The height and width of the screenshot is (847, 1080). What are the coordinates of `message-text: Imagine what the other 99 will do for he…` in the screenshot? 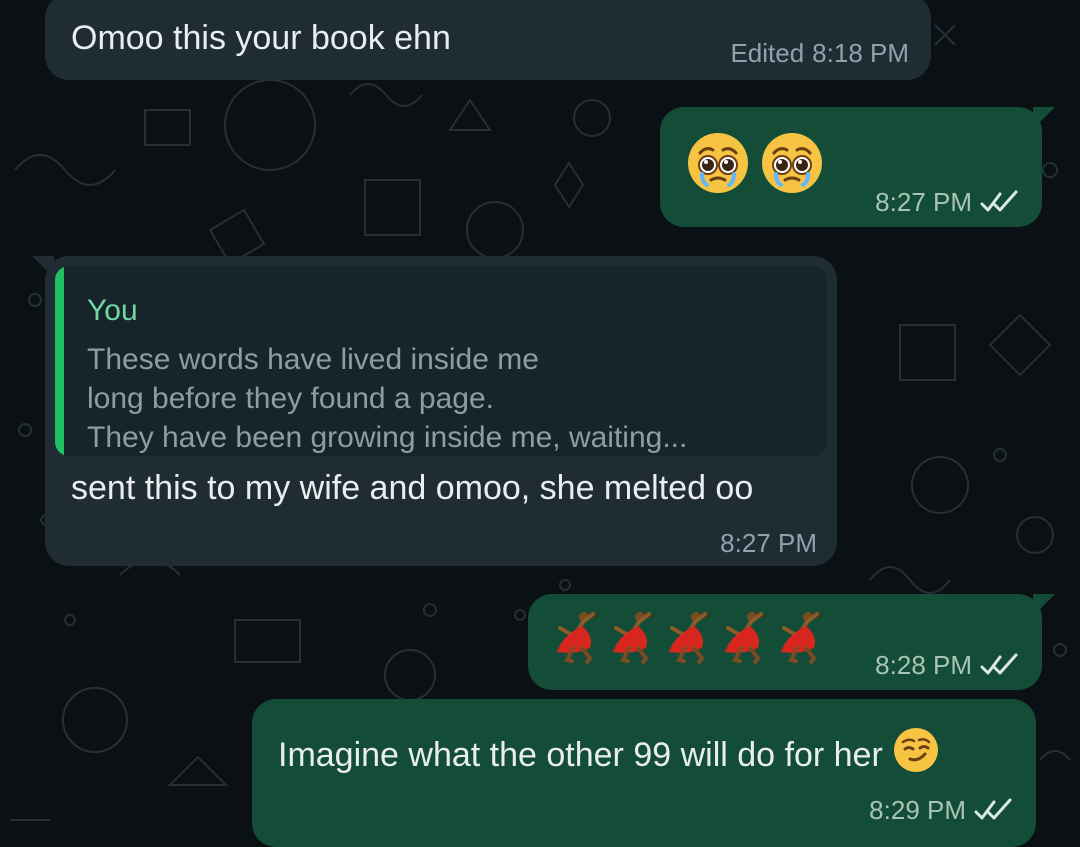 It's located at (580, 754).